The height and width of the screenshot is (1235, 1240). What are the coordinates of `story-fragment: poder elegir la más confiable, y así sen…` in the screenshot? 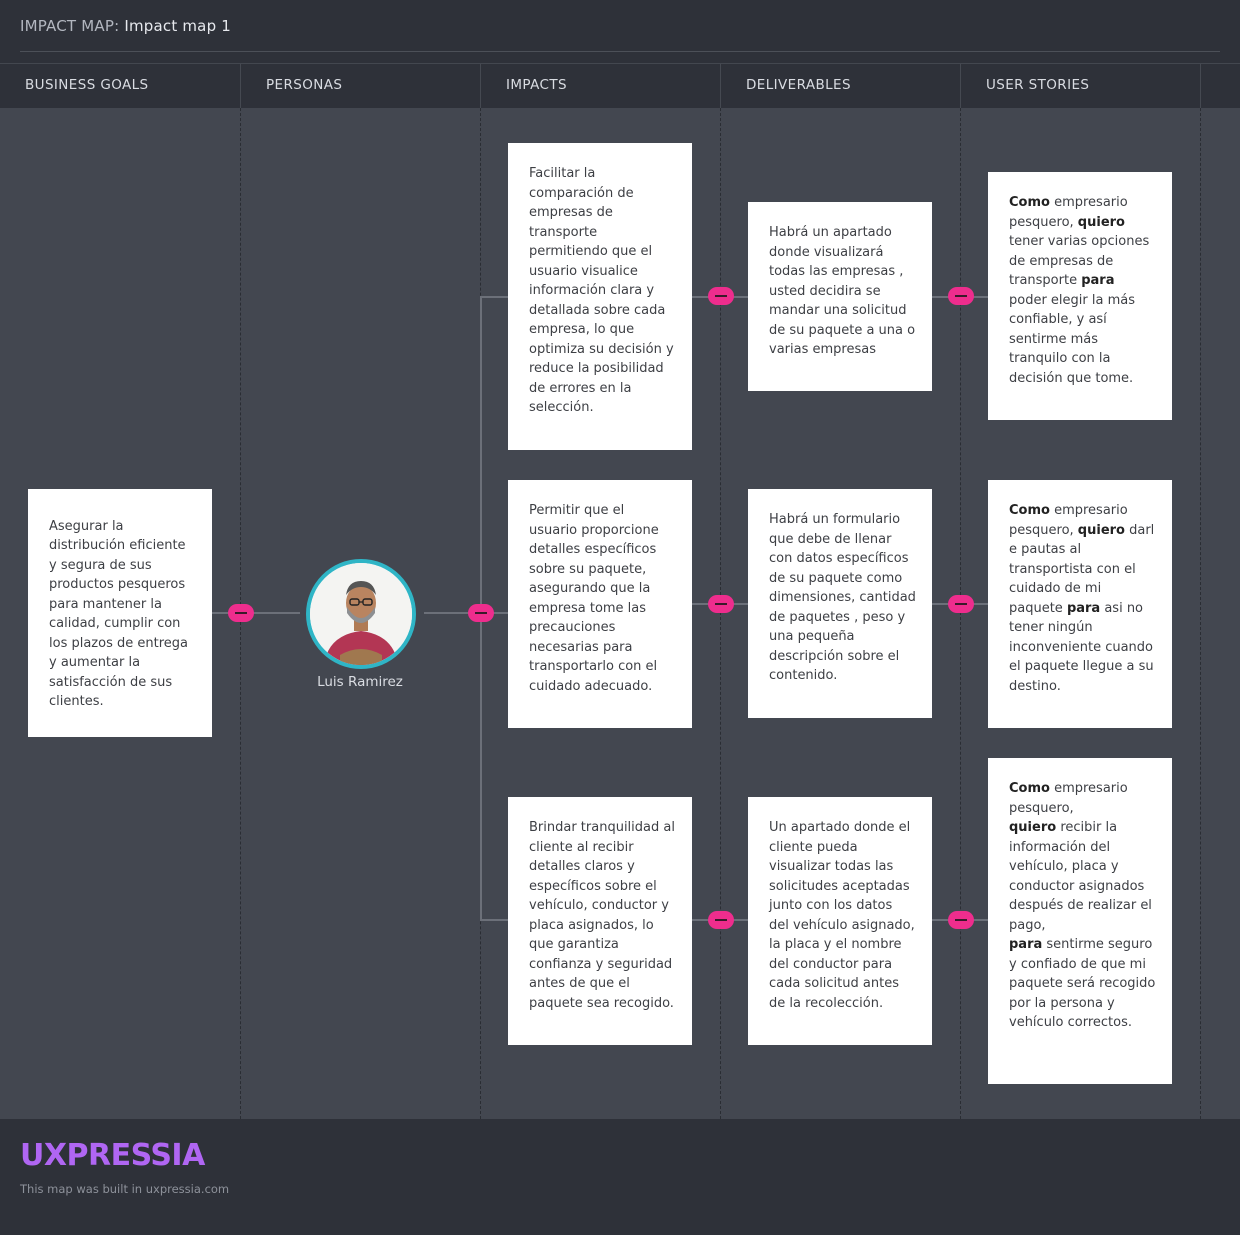 It's located at (1072, 339).